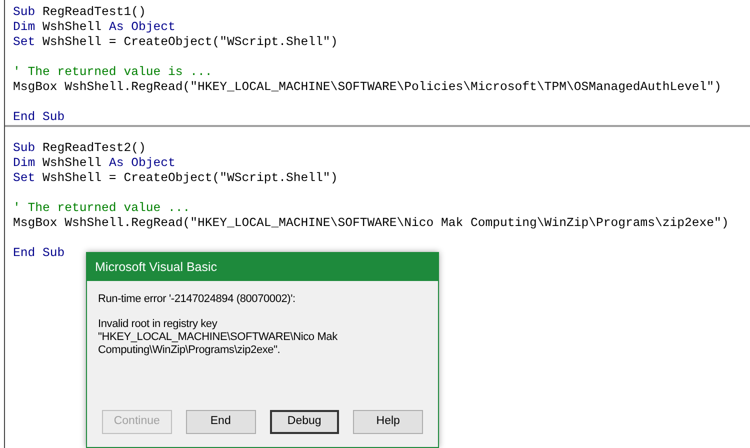 Image resolution: width=750 pixels, height=448 pixels. What do you see at coordinates (371, 223) in the screenshot?
I see `code-line: MsgBox WshShell.RegRead("HKEY_LOCAL_MACHINE\SOFTWARE\Nico Mak Computing\WinZip\Programs\zip2exe")` at bounding box center [371, 223].